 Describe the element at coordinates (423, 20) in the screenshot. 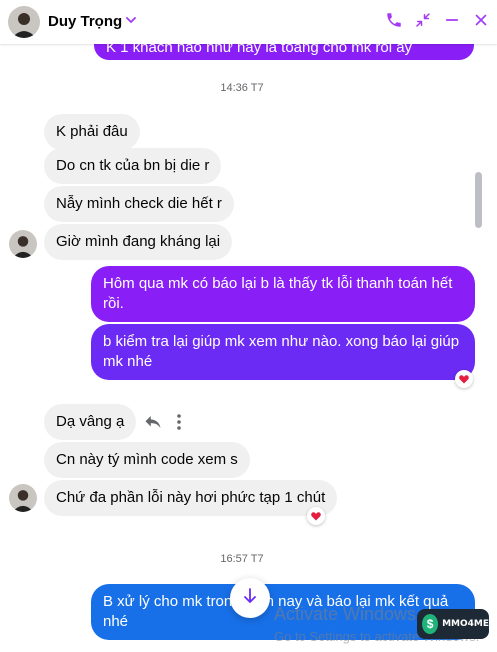

I see `minimize-arrows-icon` at that location.